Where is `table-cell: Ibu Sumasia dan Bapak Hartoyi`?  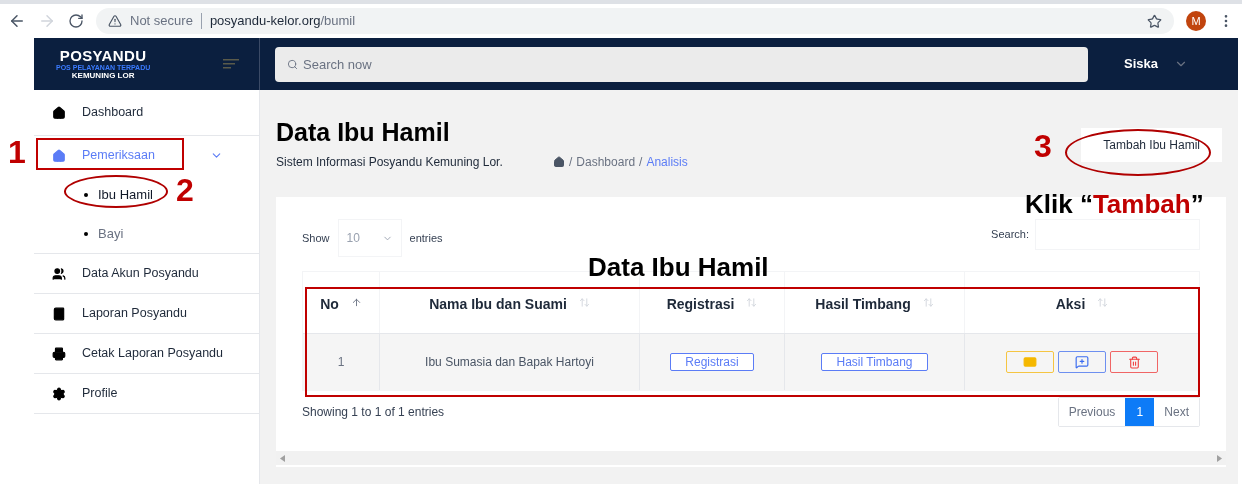
table-cell: Ibu Sumasia dan Bapak Hartoyi is located at coordinates (510, 362).